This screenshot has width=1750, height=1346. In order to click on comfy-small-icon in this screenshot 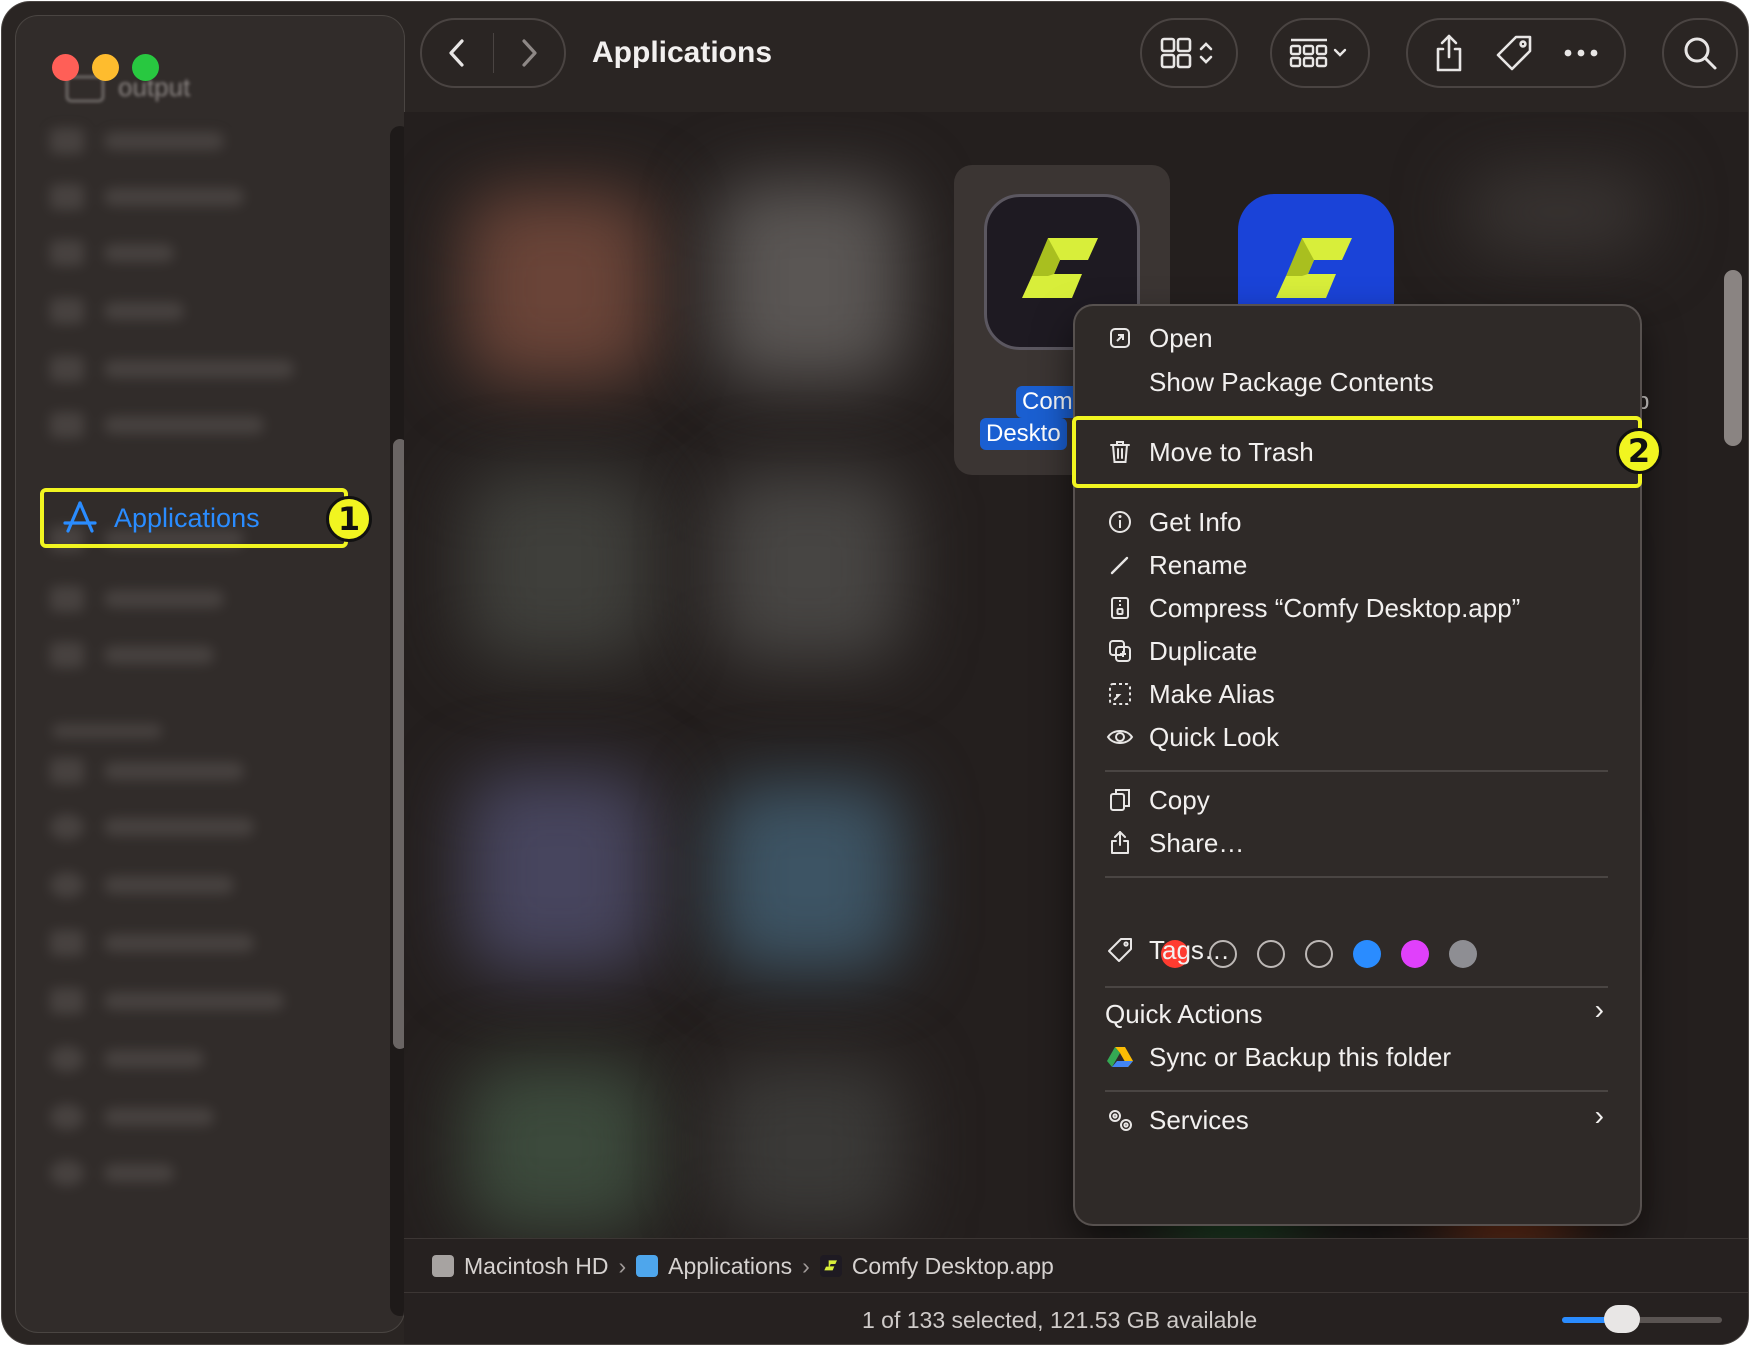, I will do `click(830, 1266)`.